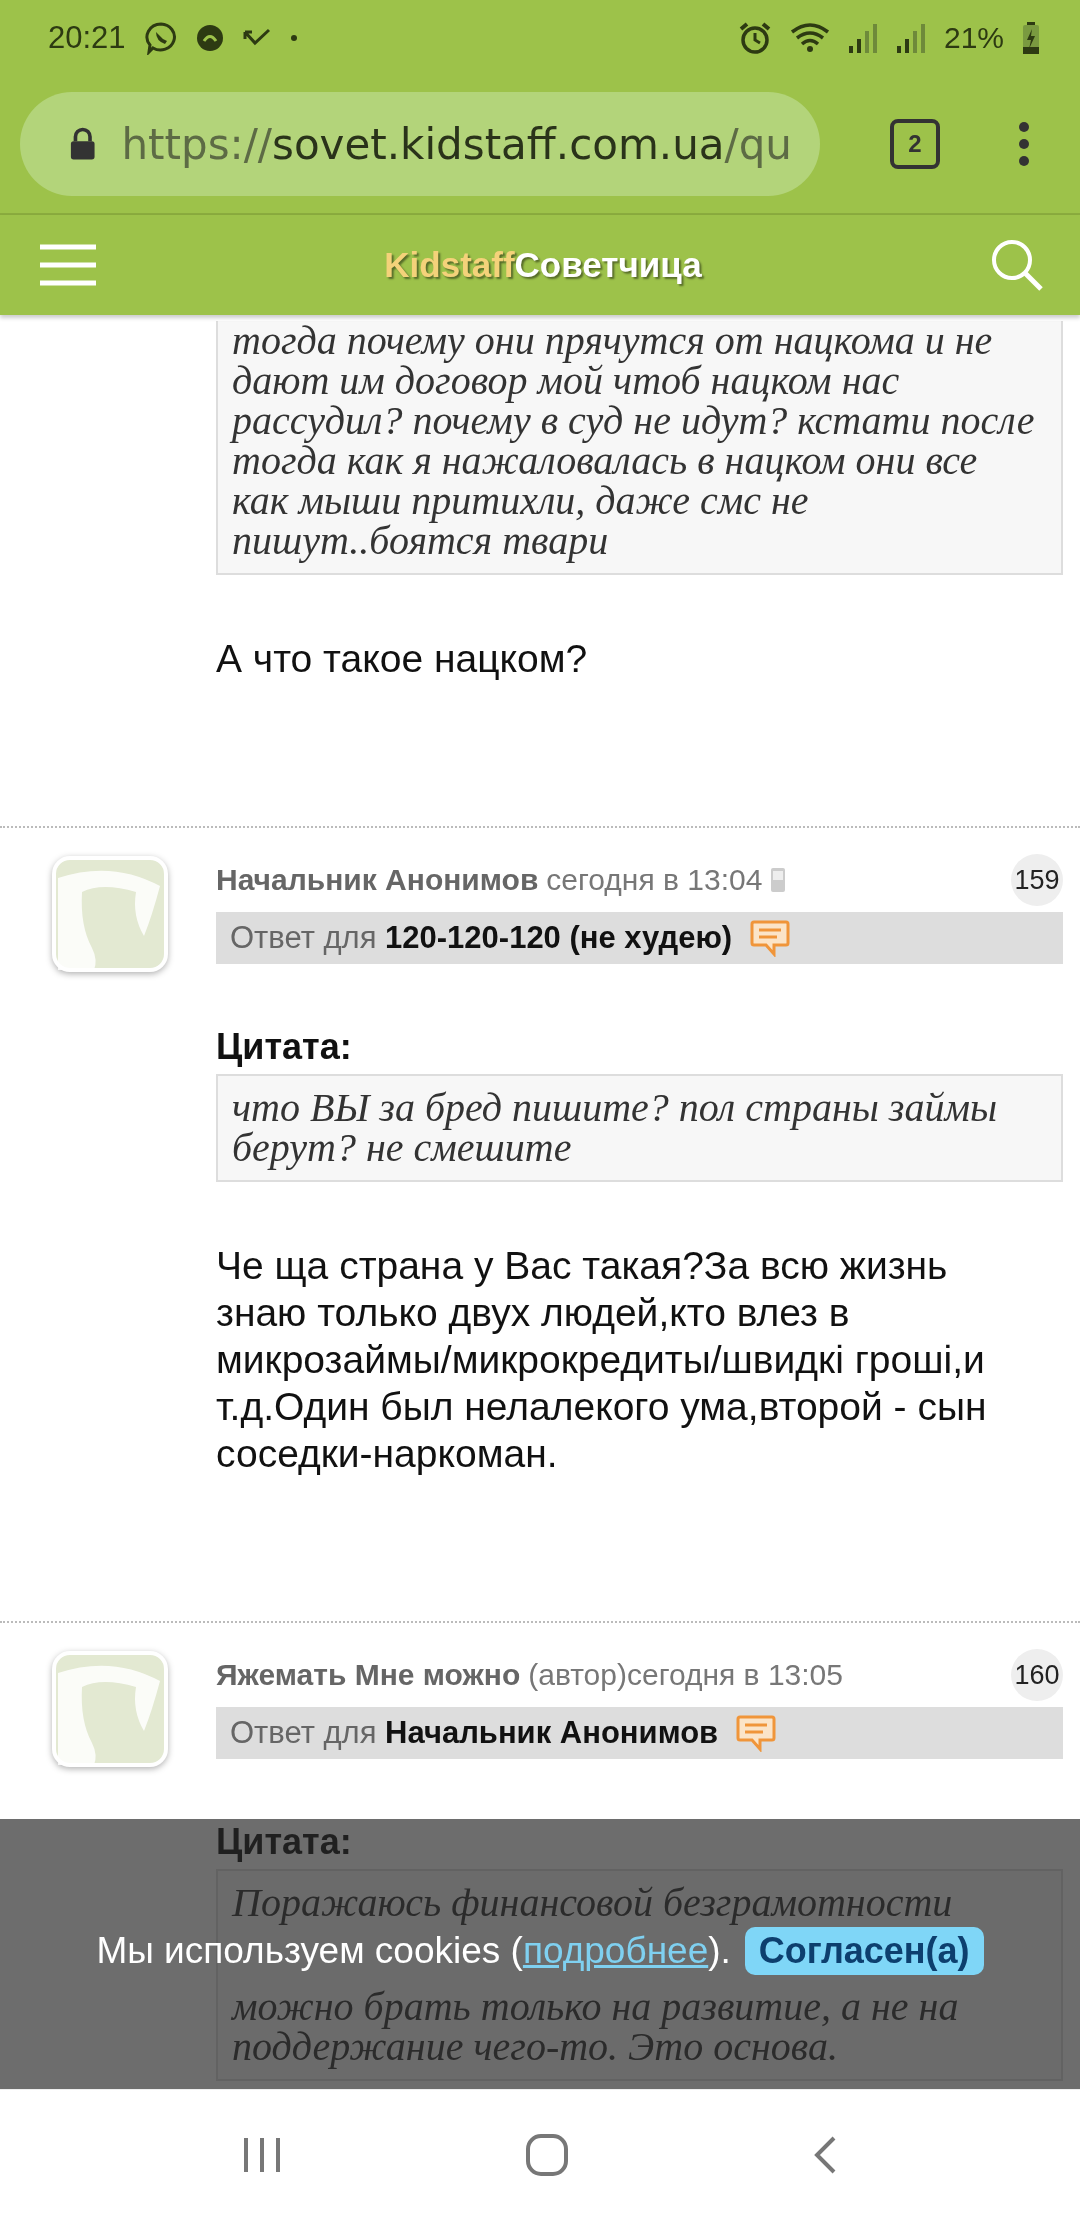 The width and height of the screenshot is (1080, 2220). I want to click on home-icon, so click(547, 2155).